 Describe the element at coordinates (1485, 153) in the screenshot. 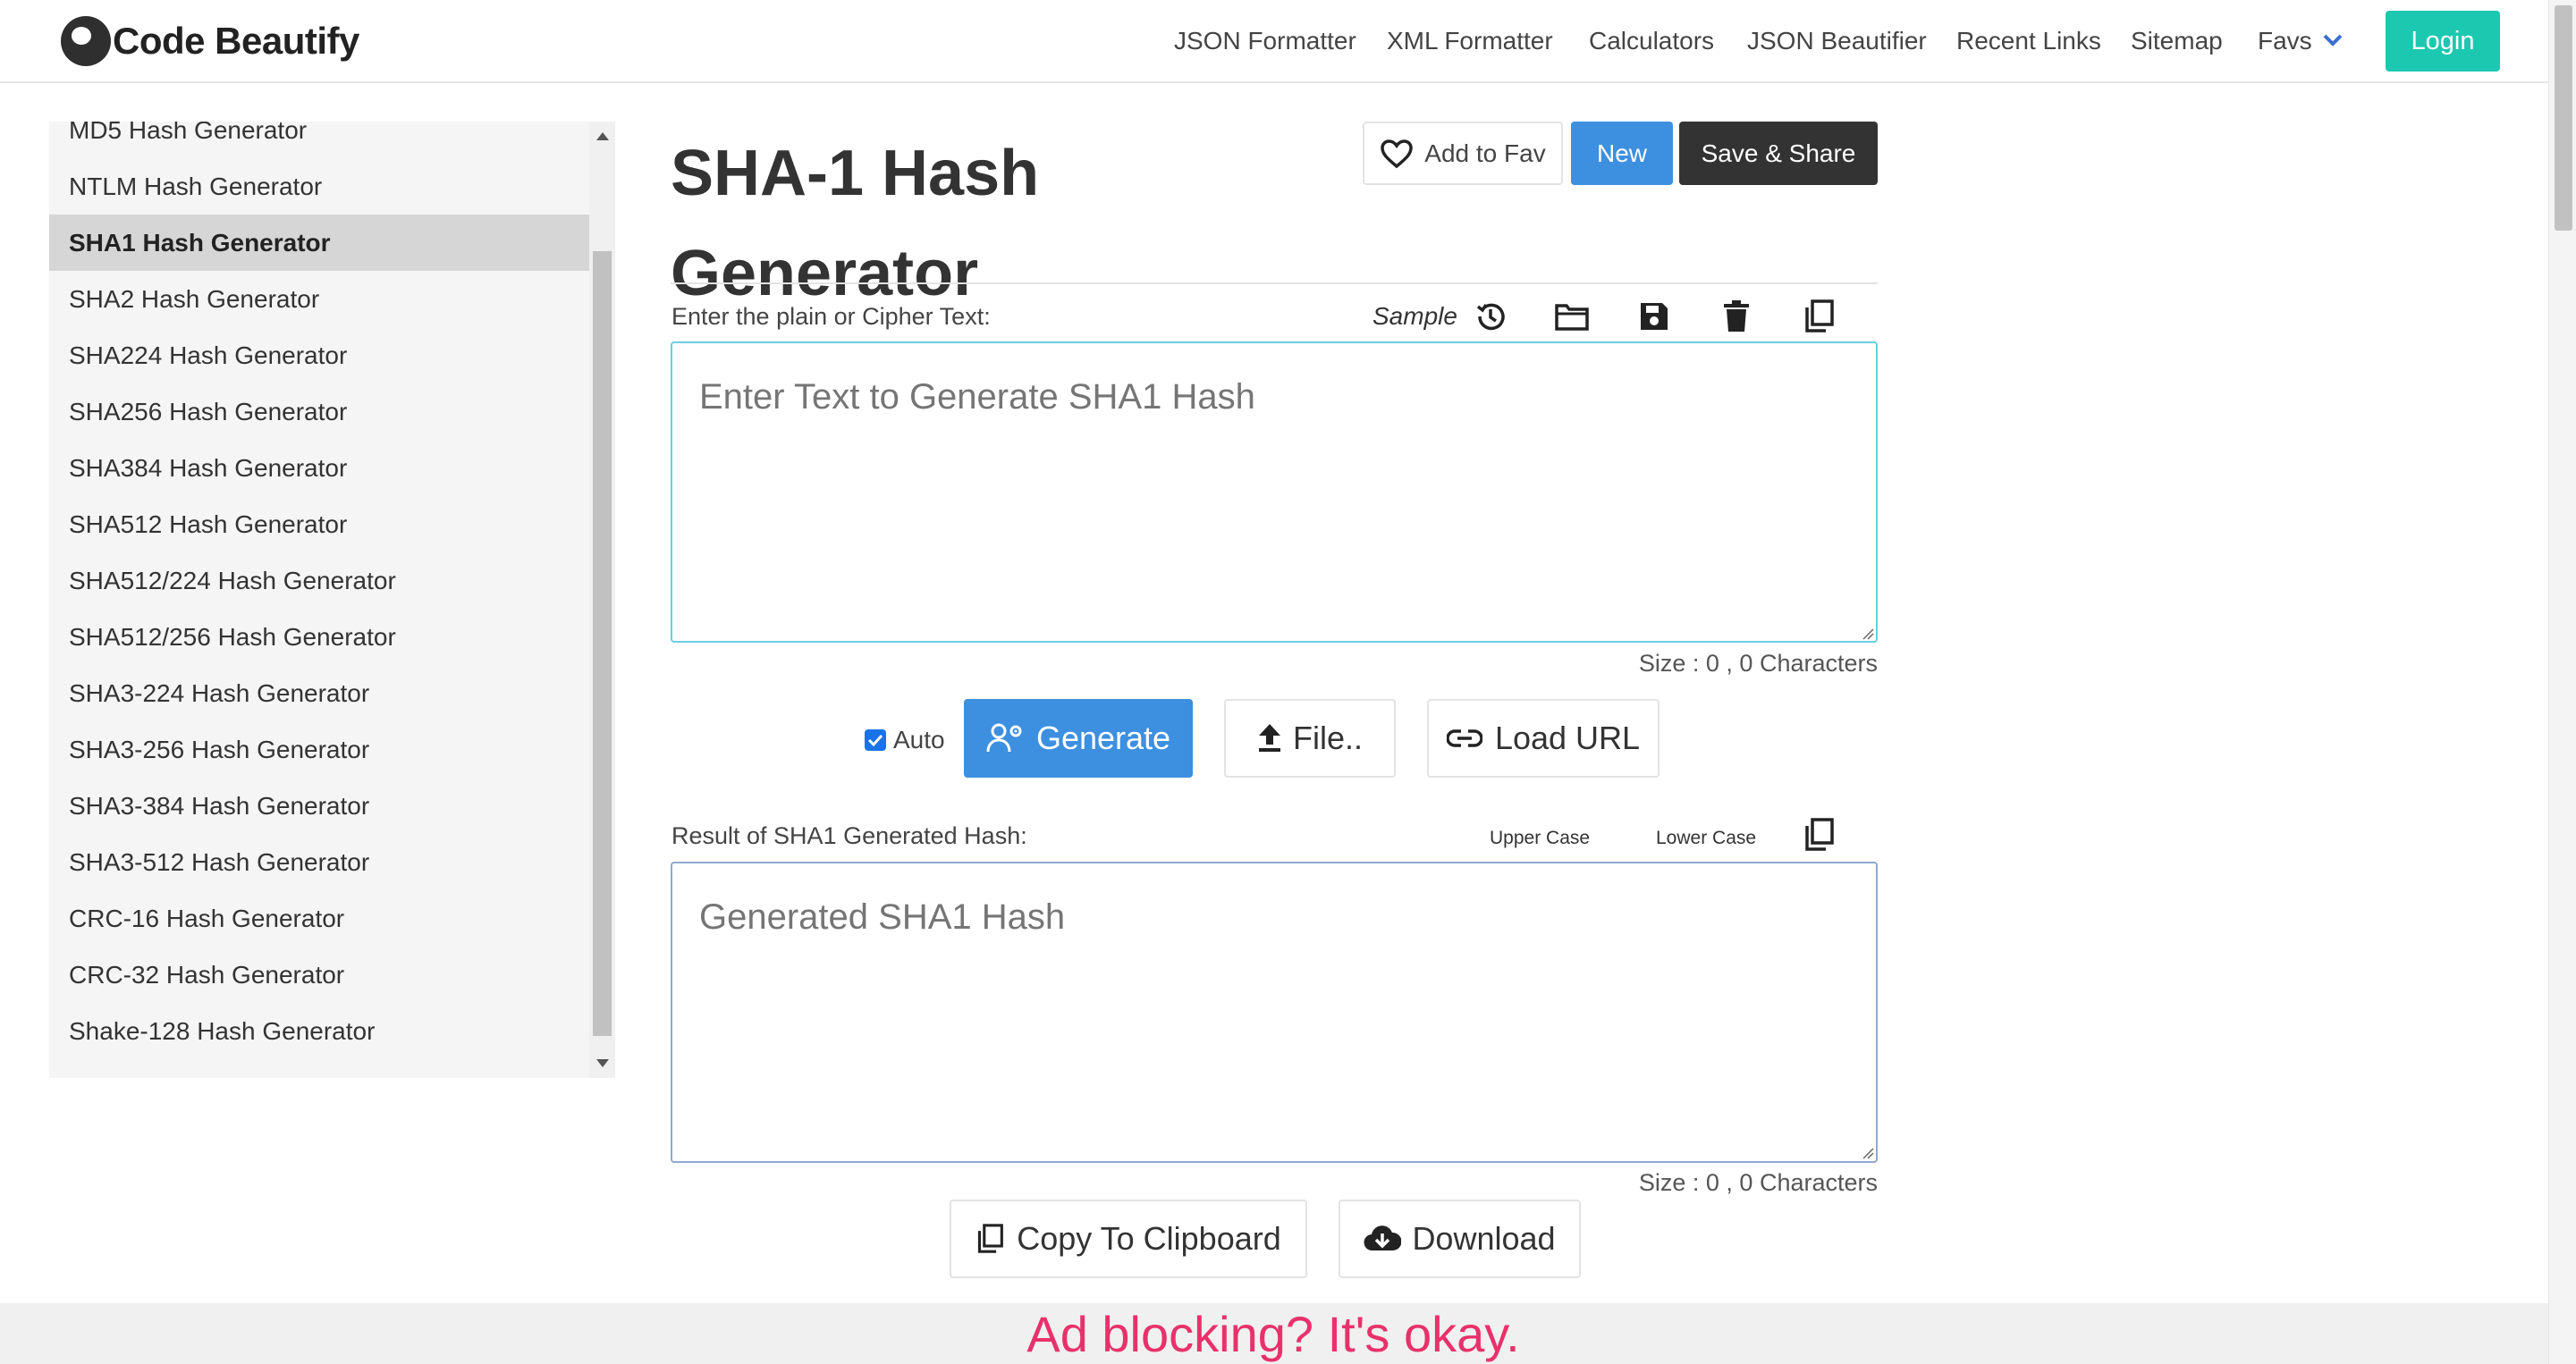

I see `add-to-fav-label: Add to Fav` at that location.